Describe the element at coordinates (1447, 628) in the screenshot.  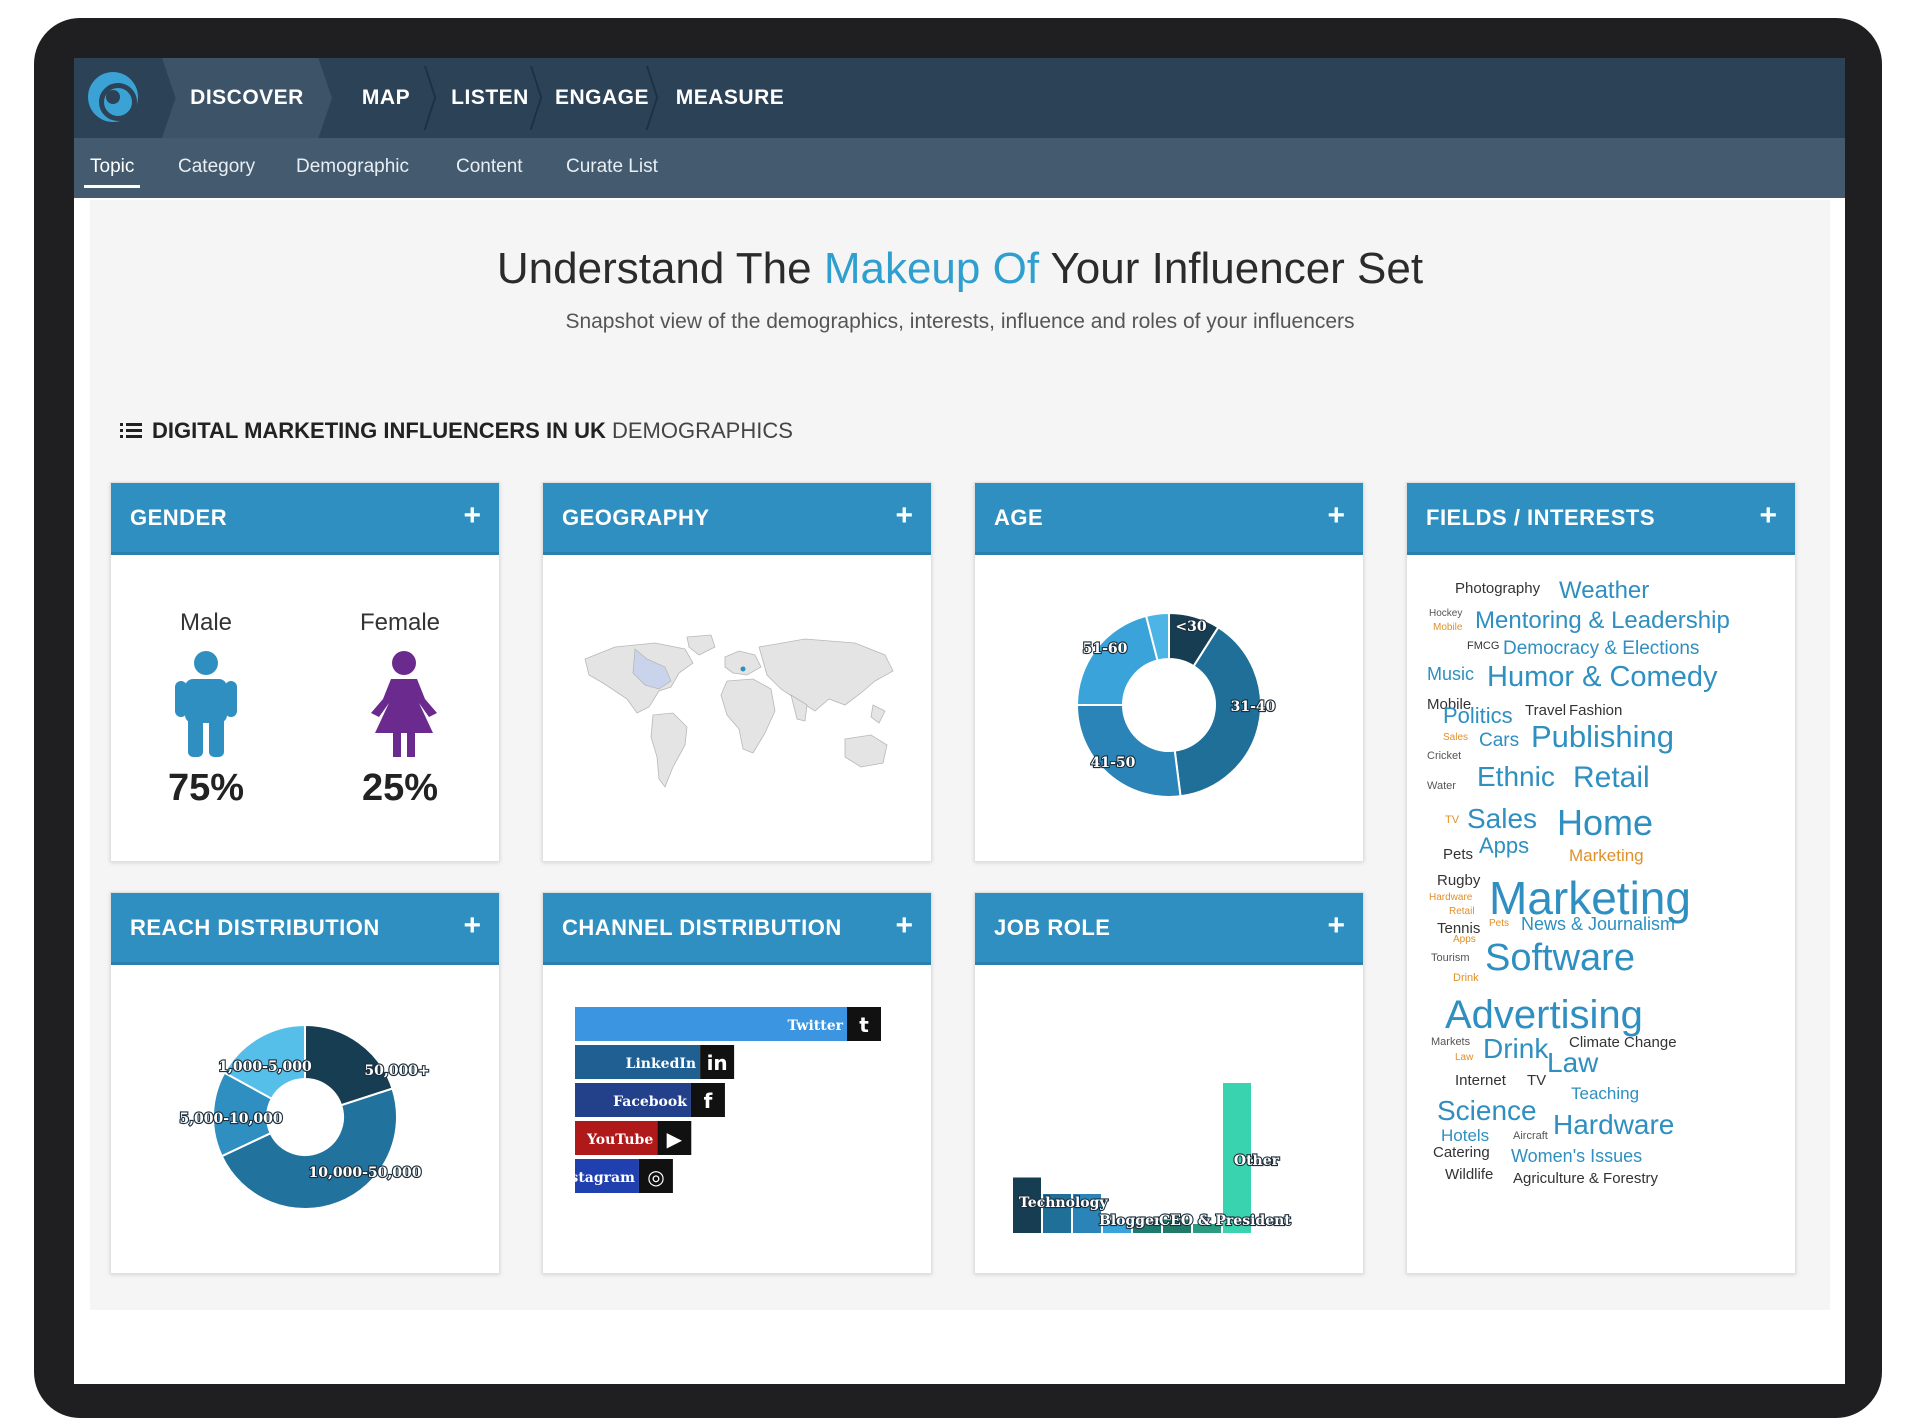
I see `interest-tag: Mobile` at that location.